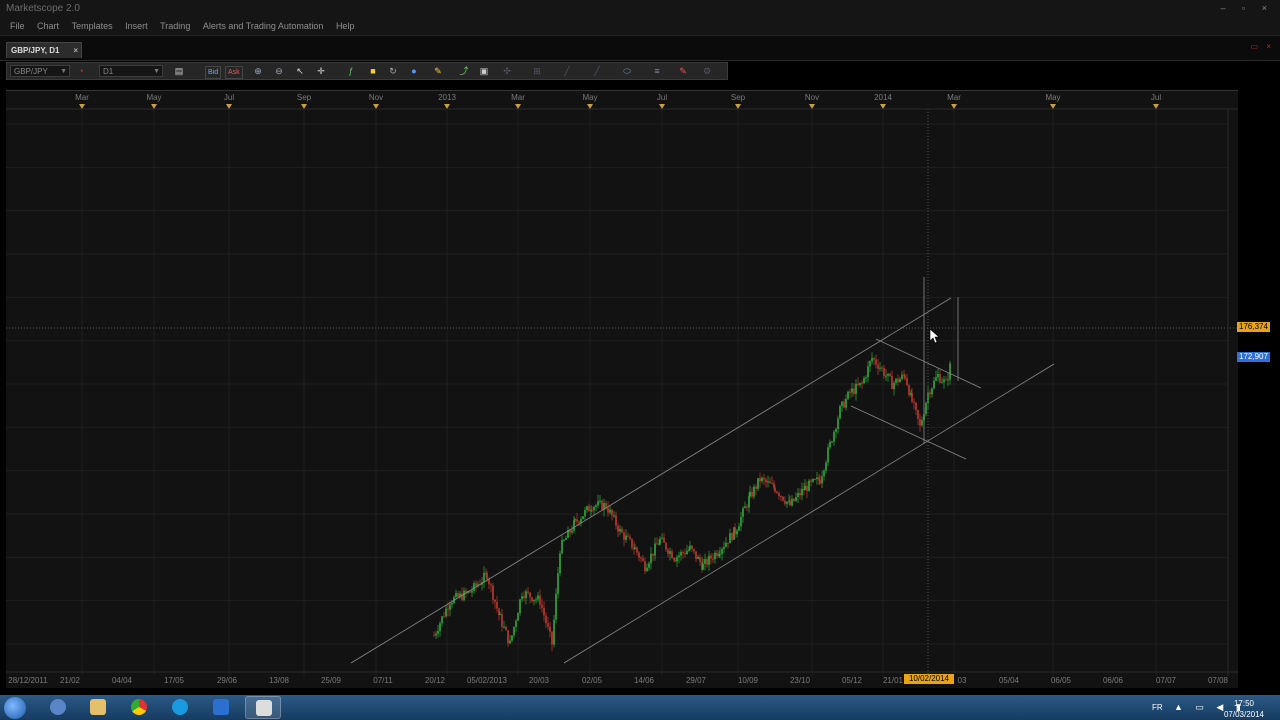  Describe the element at coordinates (1244, 709) in the screenshot. I see `taskbar-clock: 17:50 07/03/2014` at that location.